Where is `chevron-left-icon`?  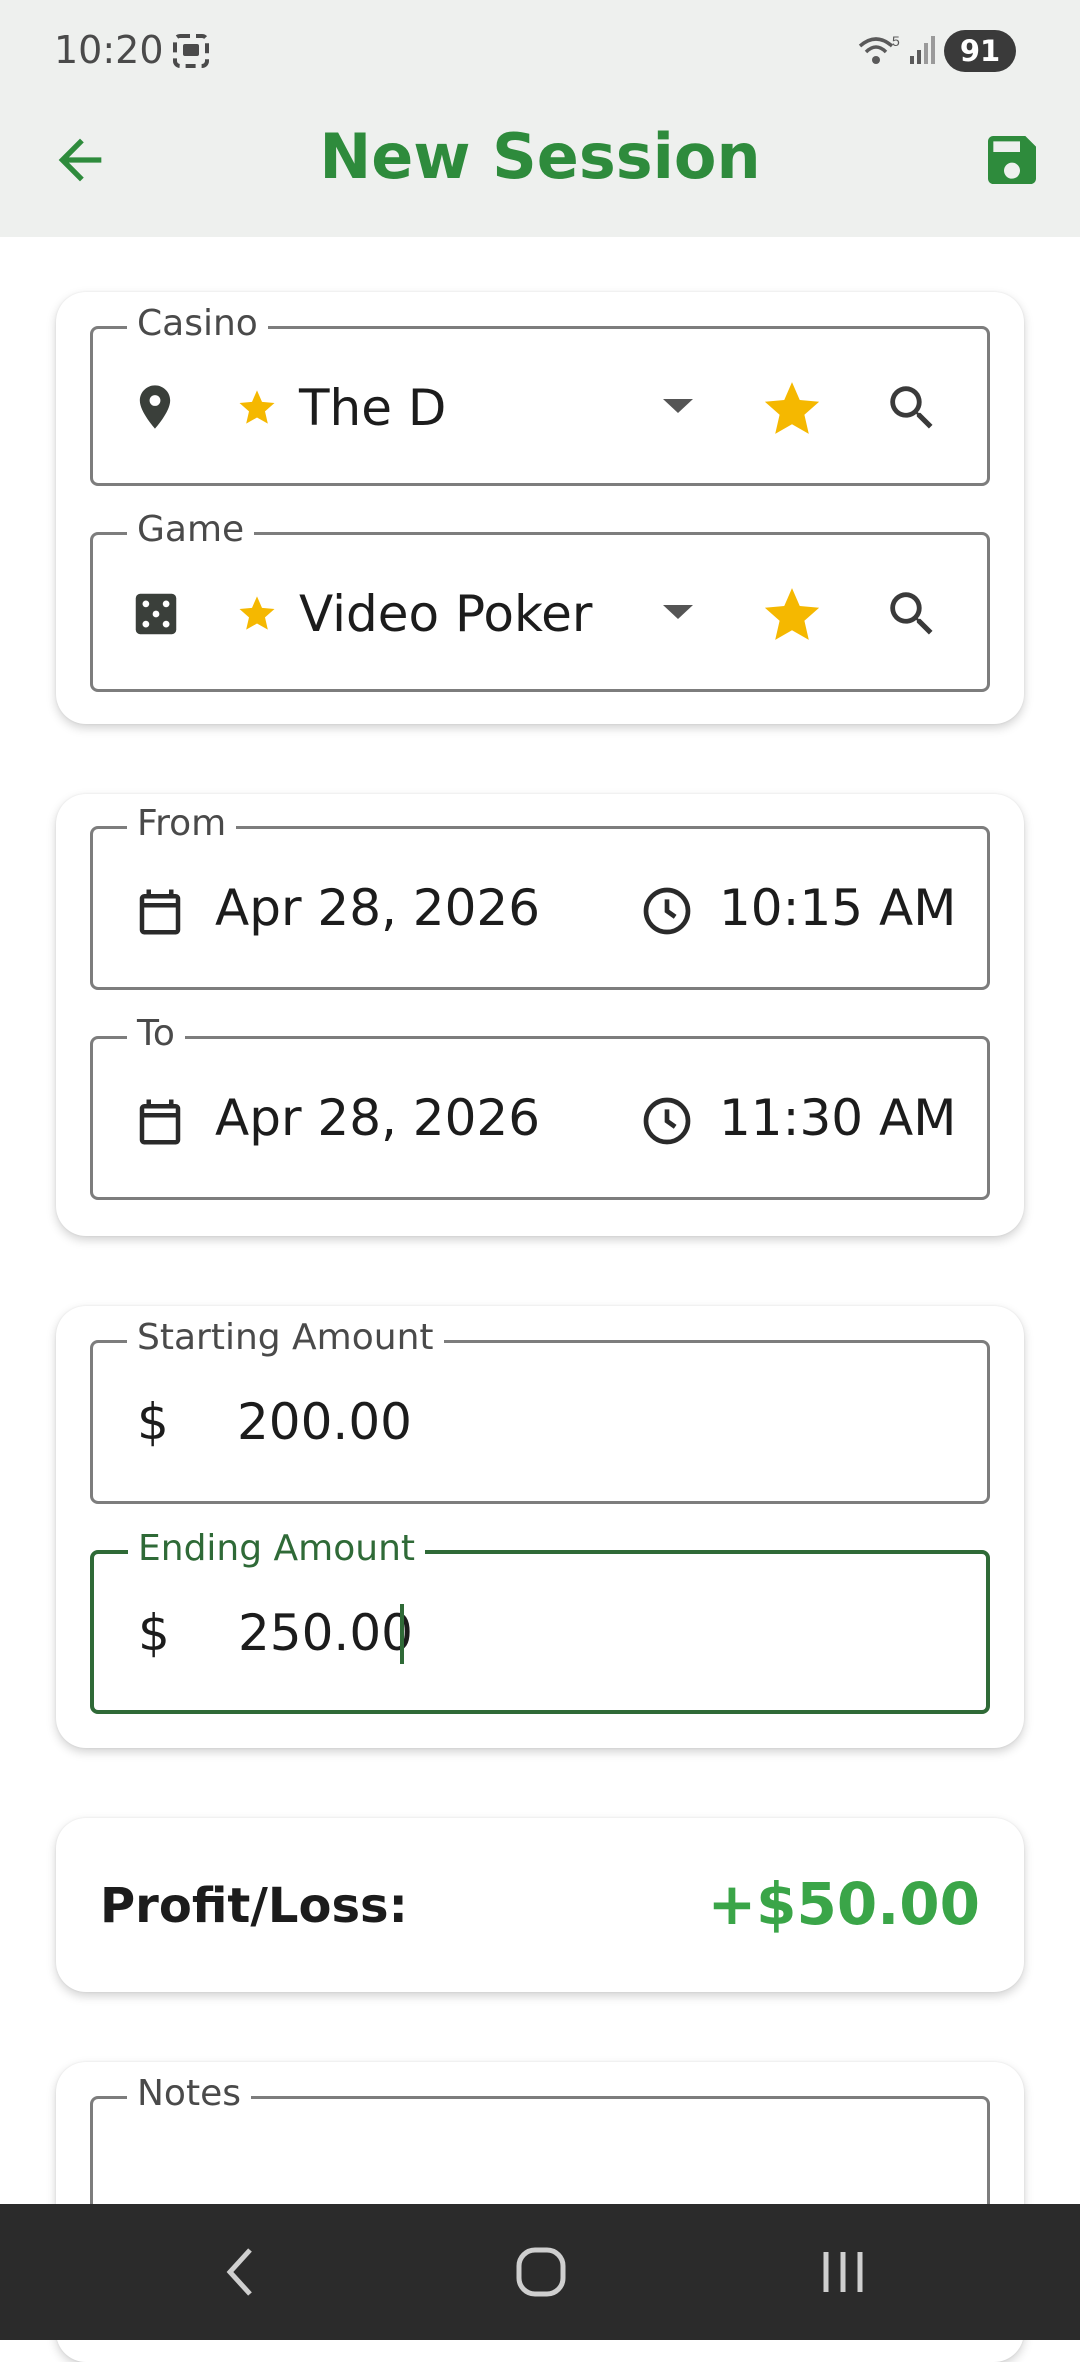 chevron-left-icon is located at coordinates (239, 2272).